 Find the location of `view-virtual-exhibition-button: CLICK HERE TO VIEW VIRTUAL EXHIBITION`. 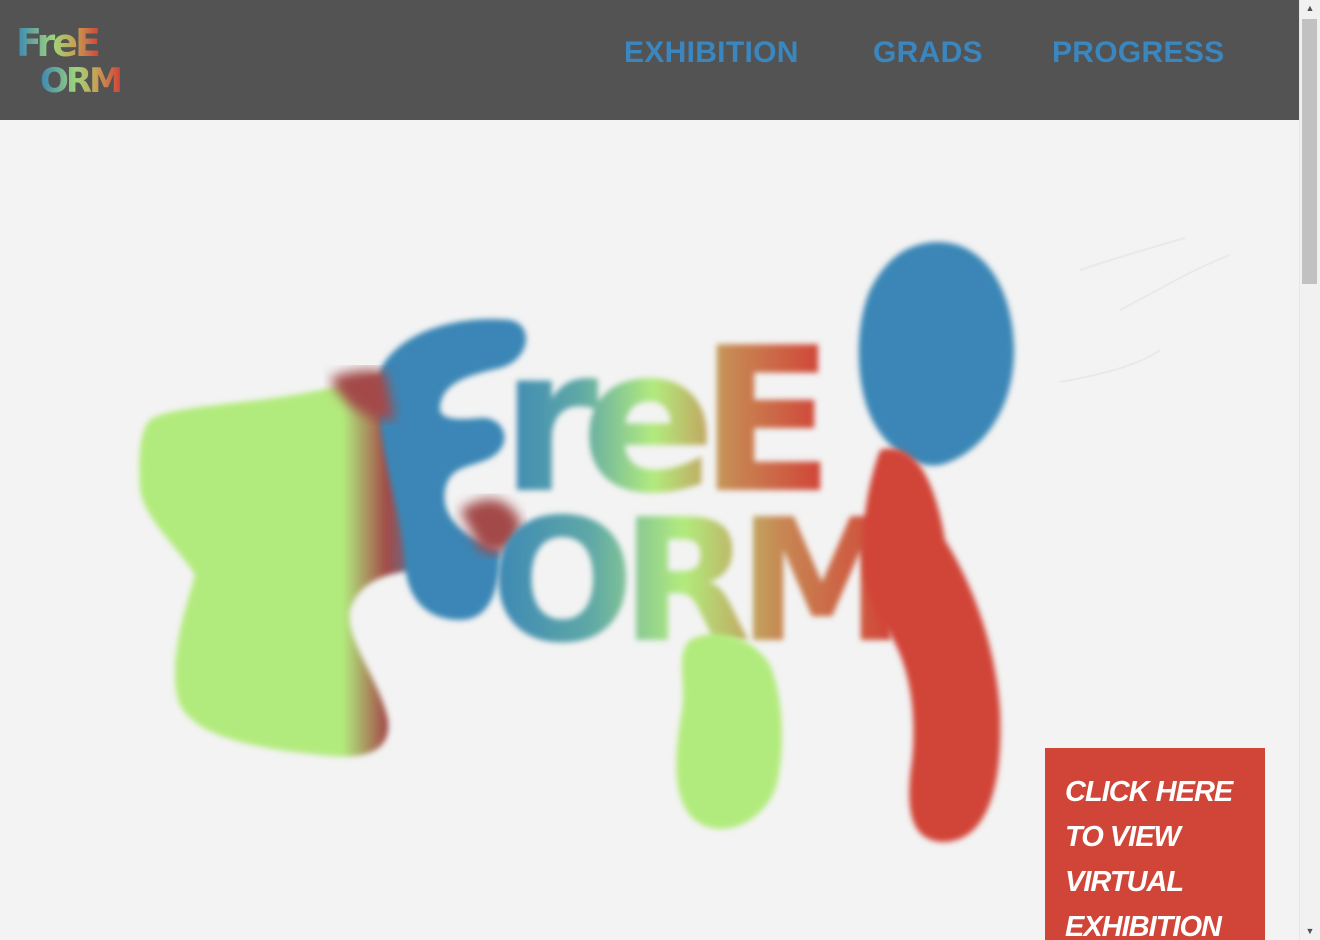

view-virtual-exhibition-button: CLICK HERE TO VIEW VIRTUAL EXHIBITION is located at coordinates (1155, 844).